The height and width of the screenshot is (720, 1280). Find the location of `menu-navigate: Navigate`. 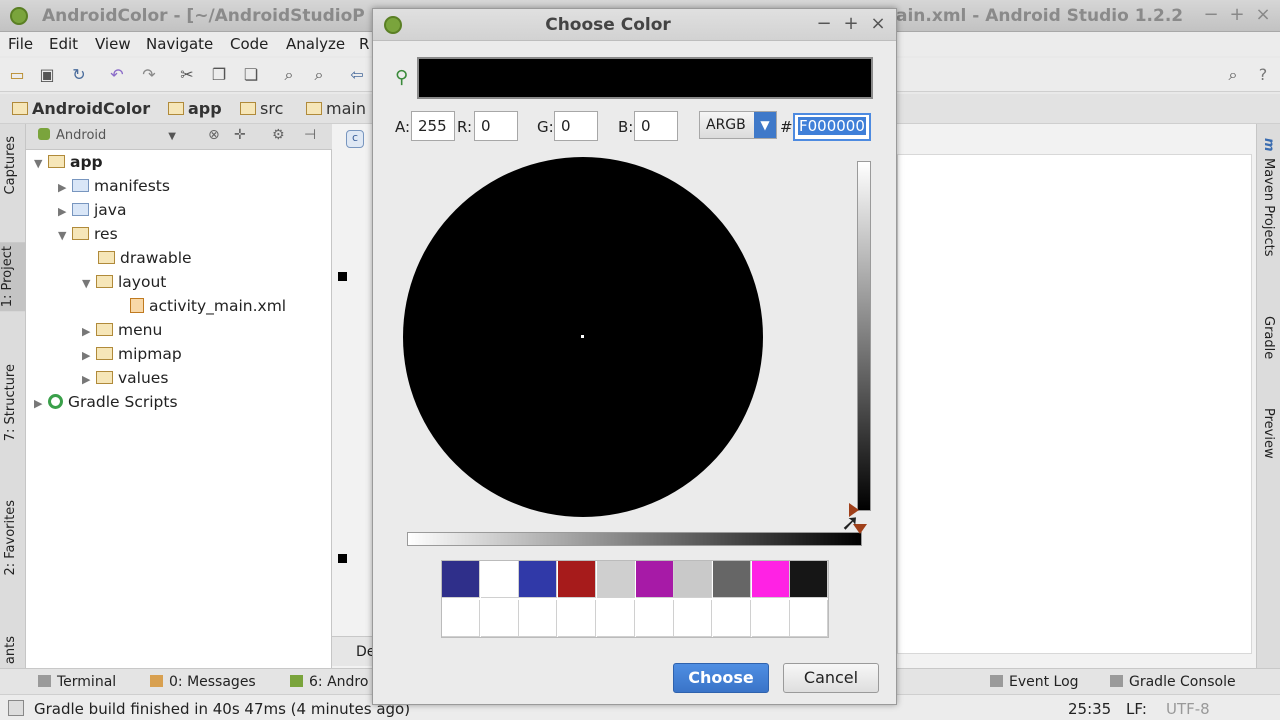

menu-navigate: Navigate is located at coordinates (179, 44).